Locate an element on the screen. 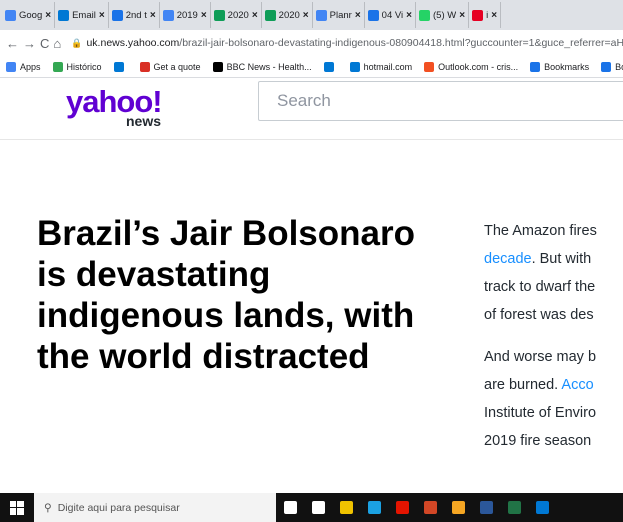  browser-tab: 2019 × is located at coordinates (185, 15).